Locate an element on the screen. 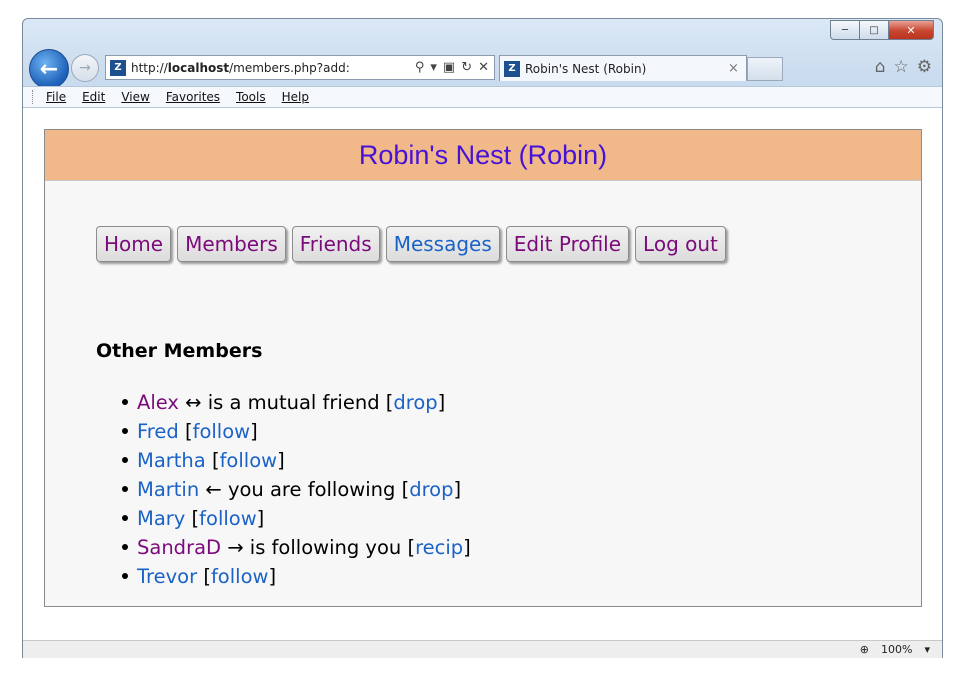 The width and height of the screenshot is (957, 677). nav-friends-button: Friends is located at coordinates (335, 244).